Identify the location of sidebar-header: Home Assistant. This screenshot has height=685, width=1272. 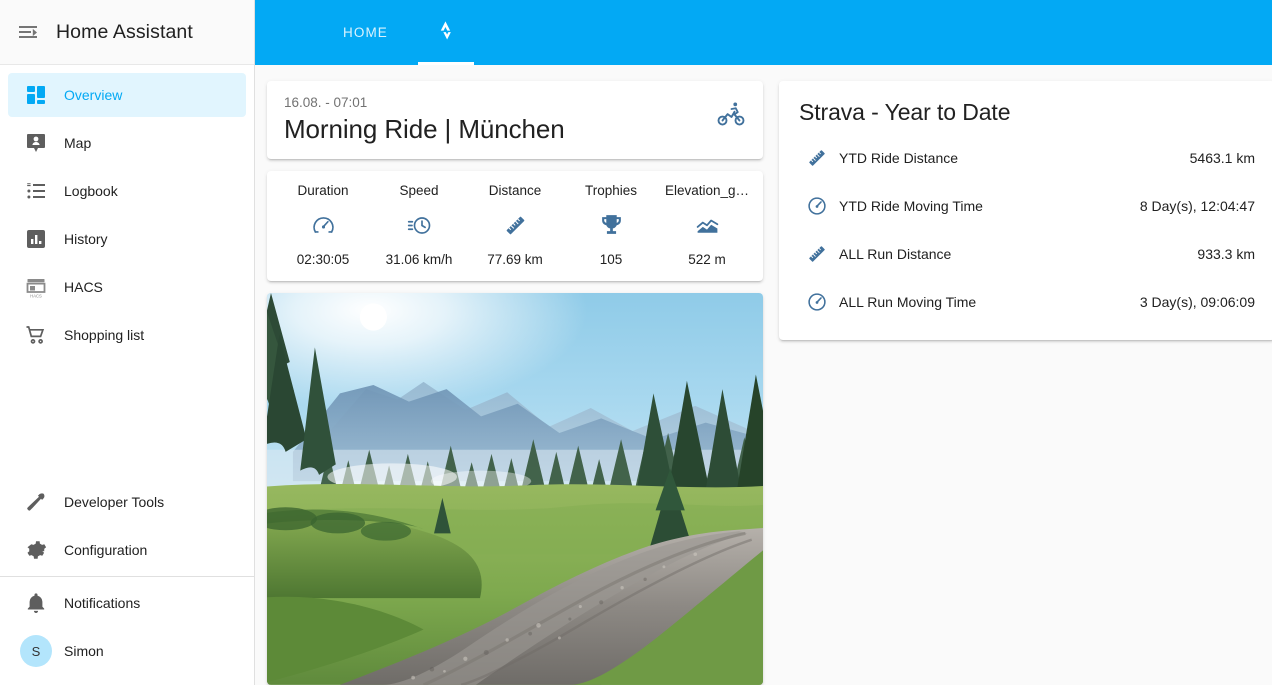
(127, 32).